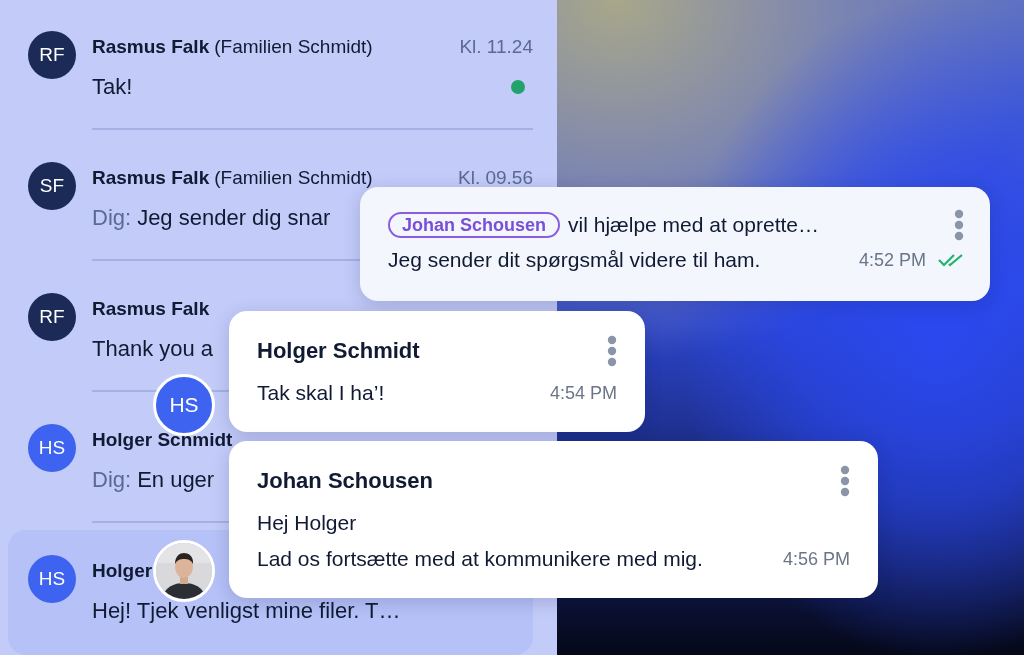 Image resolution: width=1024 pixels, height=655 pixels. Describe the element at coordinates (122, 571) in the screenshot. I see `contact-name: Holger` at that location.